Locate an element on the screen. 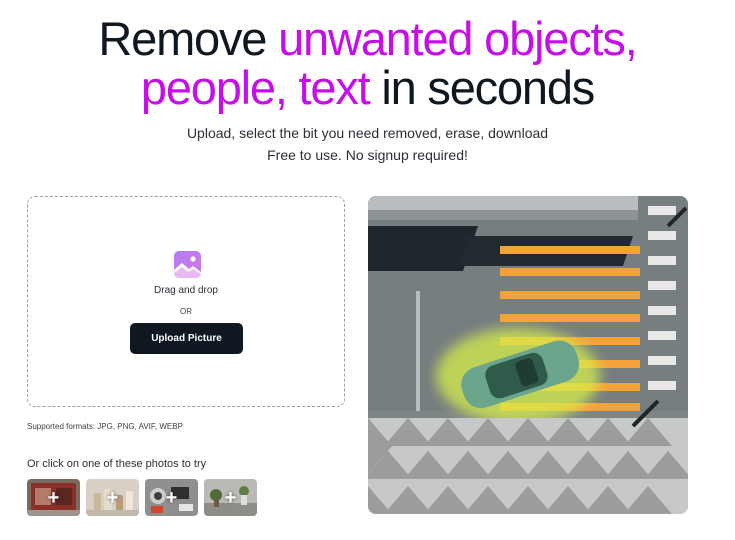 This screenshot has height=540, width=735. sample-photo-storefront: + is located at coordinates (53, 497).